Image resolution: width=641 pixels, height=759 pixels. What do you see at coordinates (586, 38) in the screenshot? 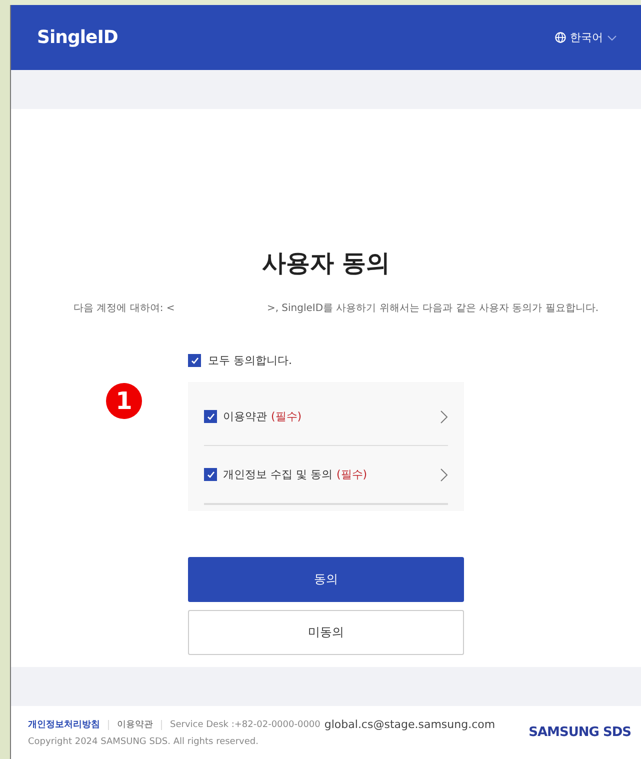
I see `language-selector: 한국어` at bounding box center [586, 38].